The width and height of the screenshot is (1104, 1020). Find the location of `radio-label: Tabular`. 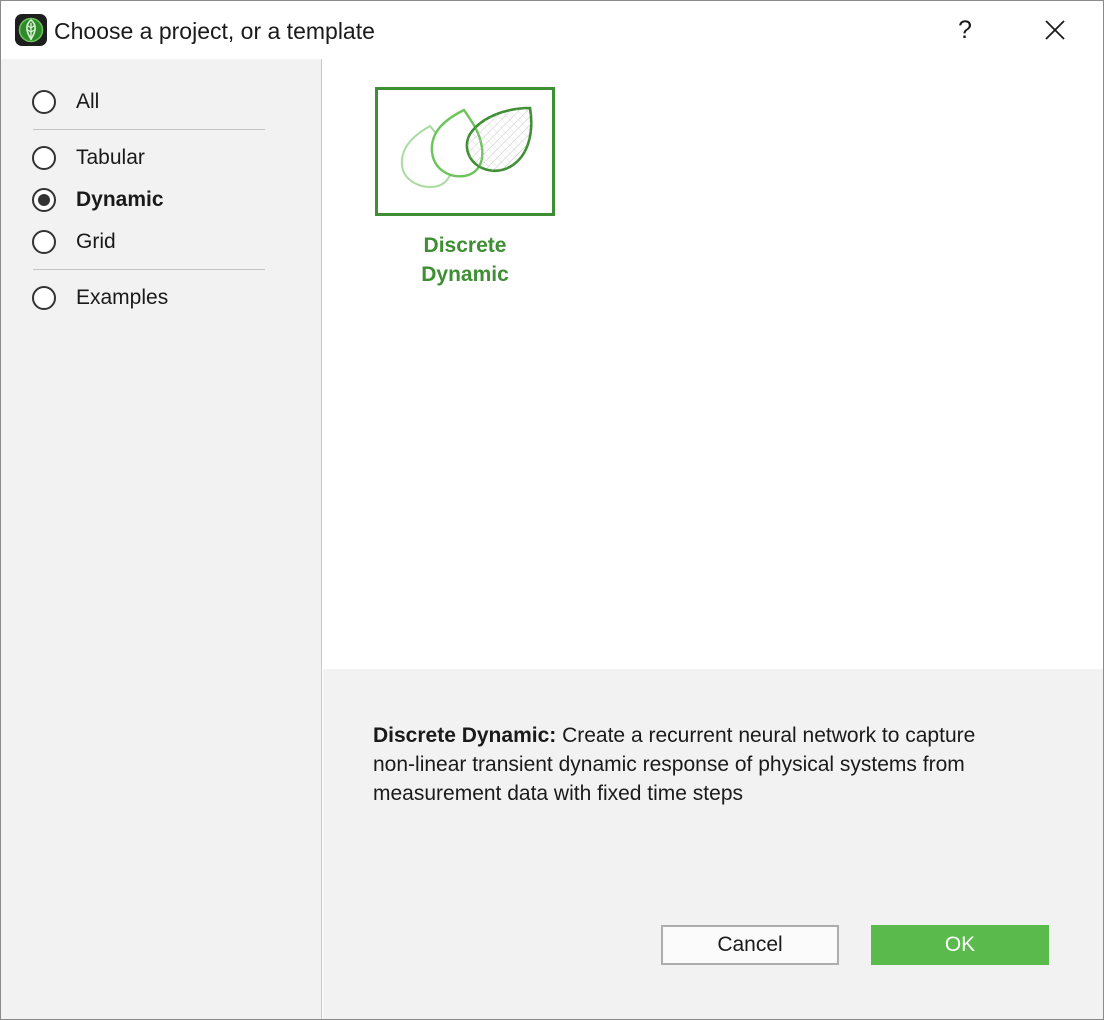

radio-label: Tabular is located at coordinates (110, 157).